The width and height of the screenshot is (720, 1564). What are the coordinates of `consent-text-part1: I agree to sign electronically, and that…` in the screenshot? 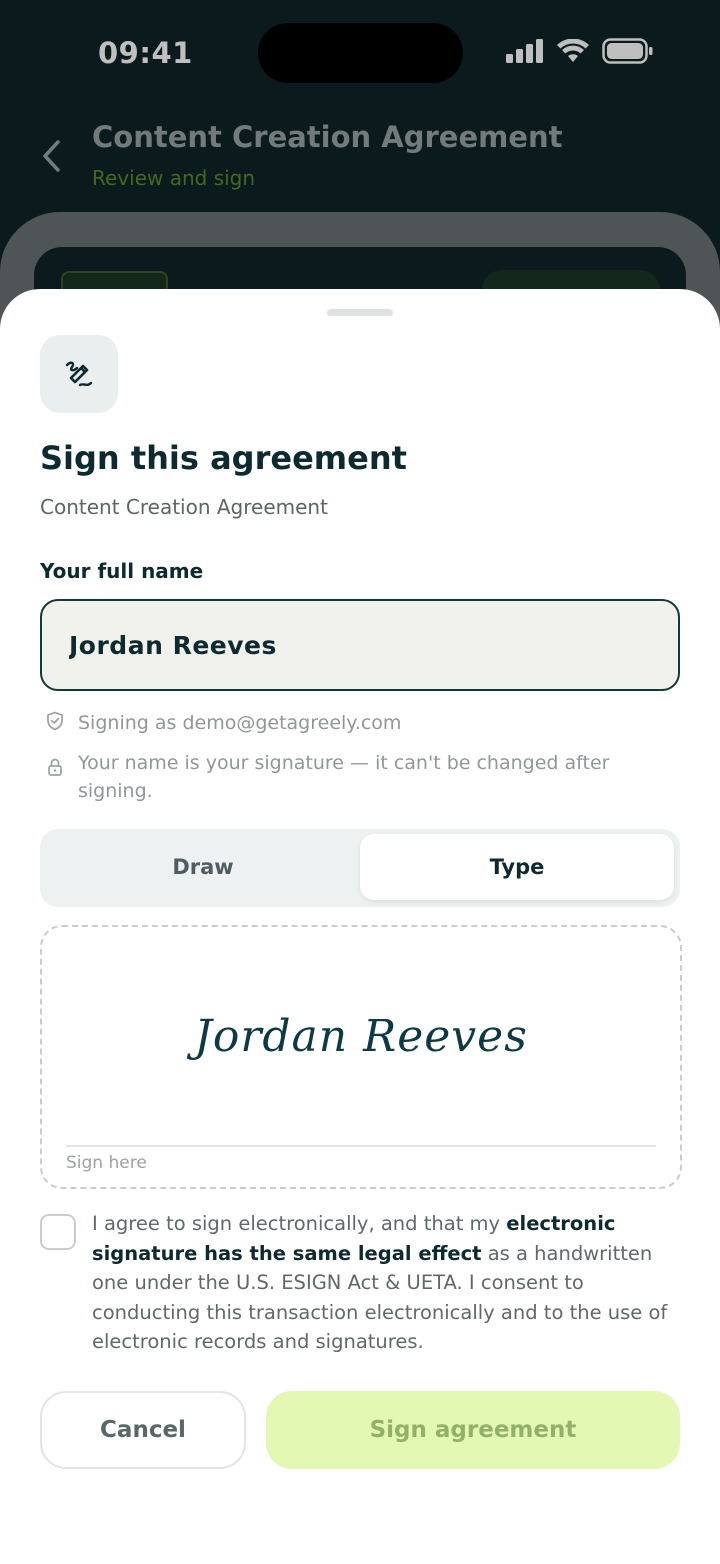 It's located at (299, 1223).